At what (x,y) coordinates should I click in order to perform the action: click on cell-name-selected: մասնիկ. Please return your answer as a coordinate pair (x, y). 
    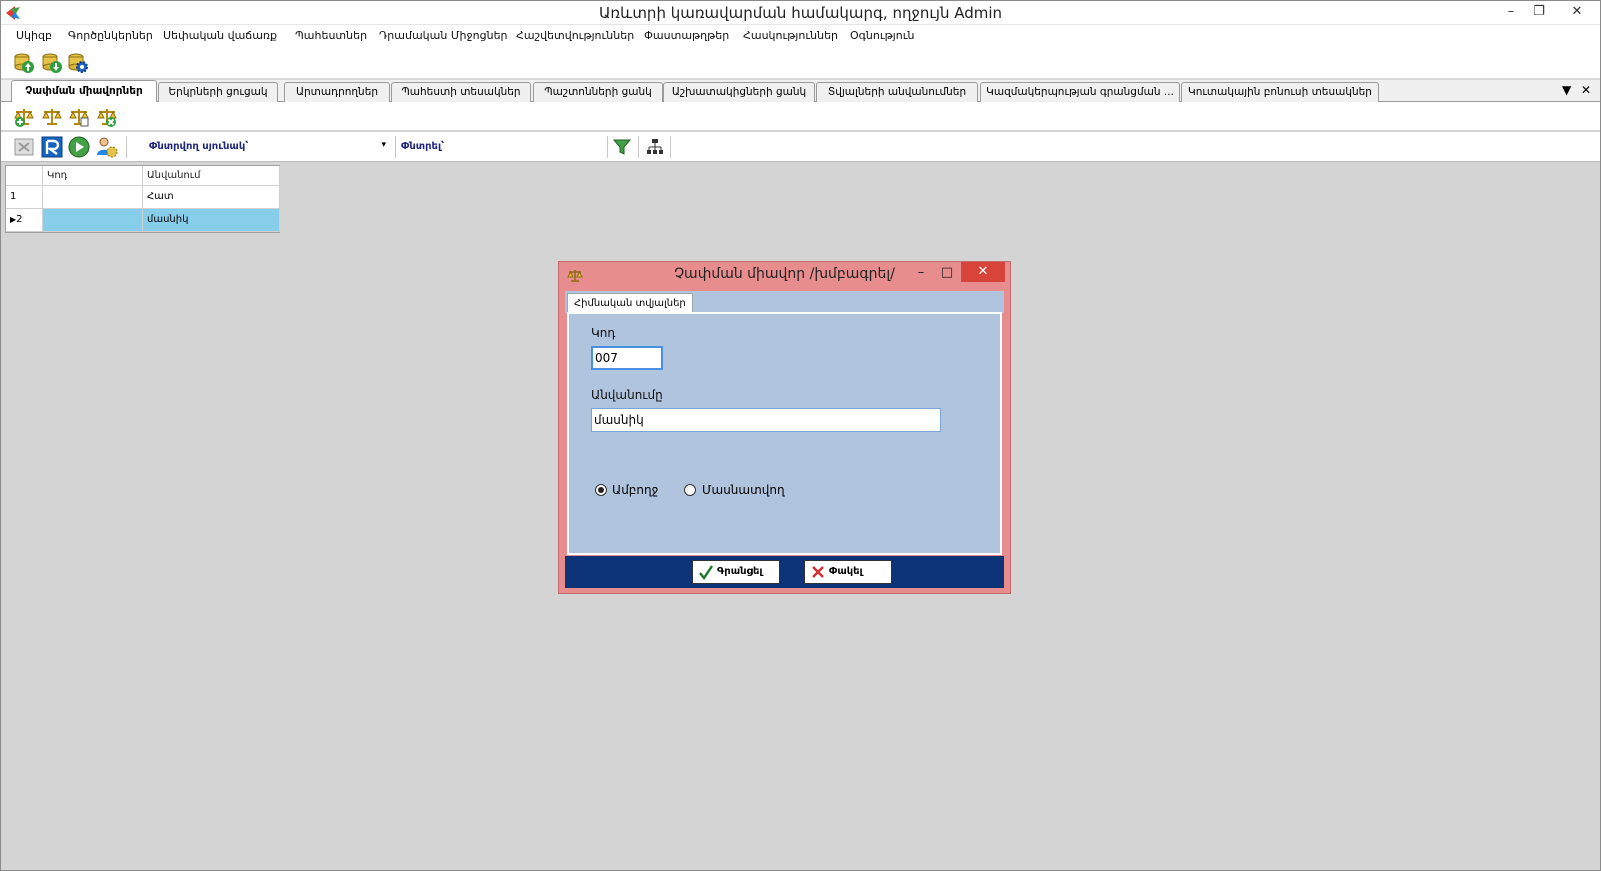
    Looking at the image, I should click on (211, 220).